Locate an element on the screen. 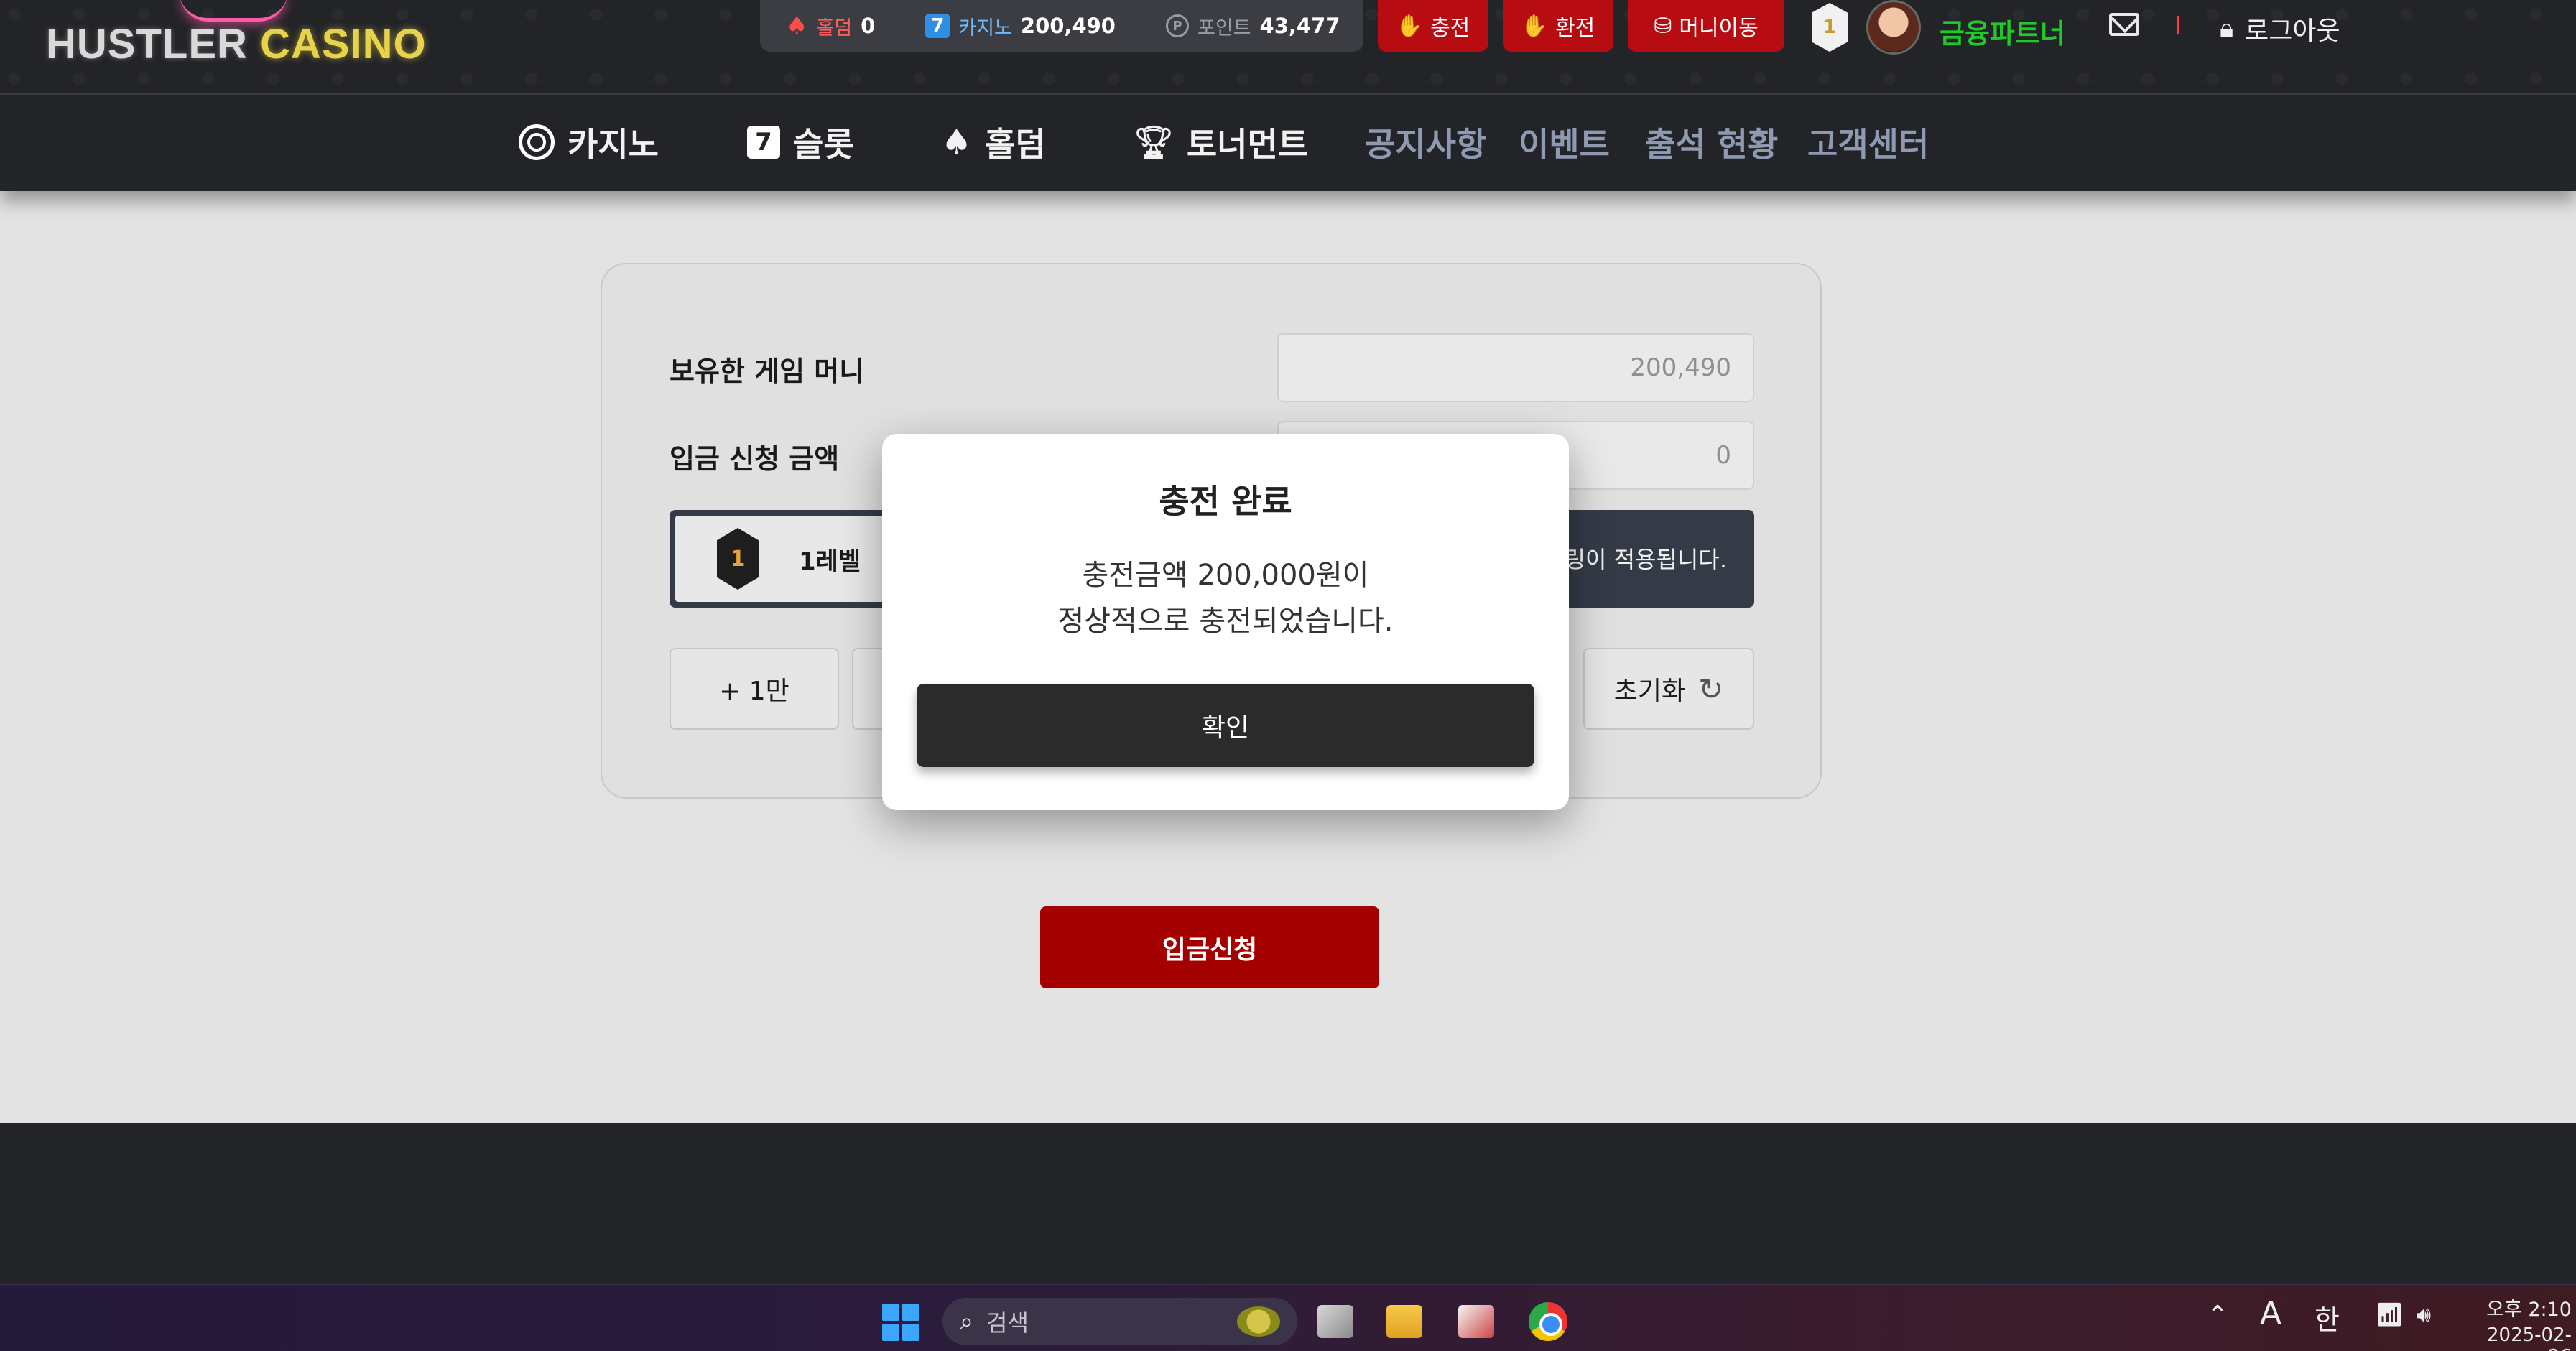 The width and height of the screenshot is (2576, 1351). volume-icon: 🔊︎ is located at coordinates (2424, 1315).